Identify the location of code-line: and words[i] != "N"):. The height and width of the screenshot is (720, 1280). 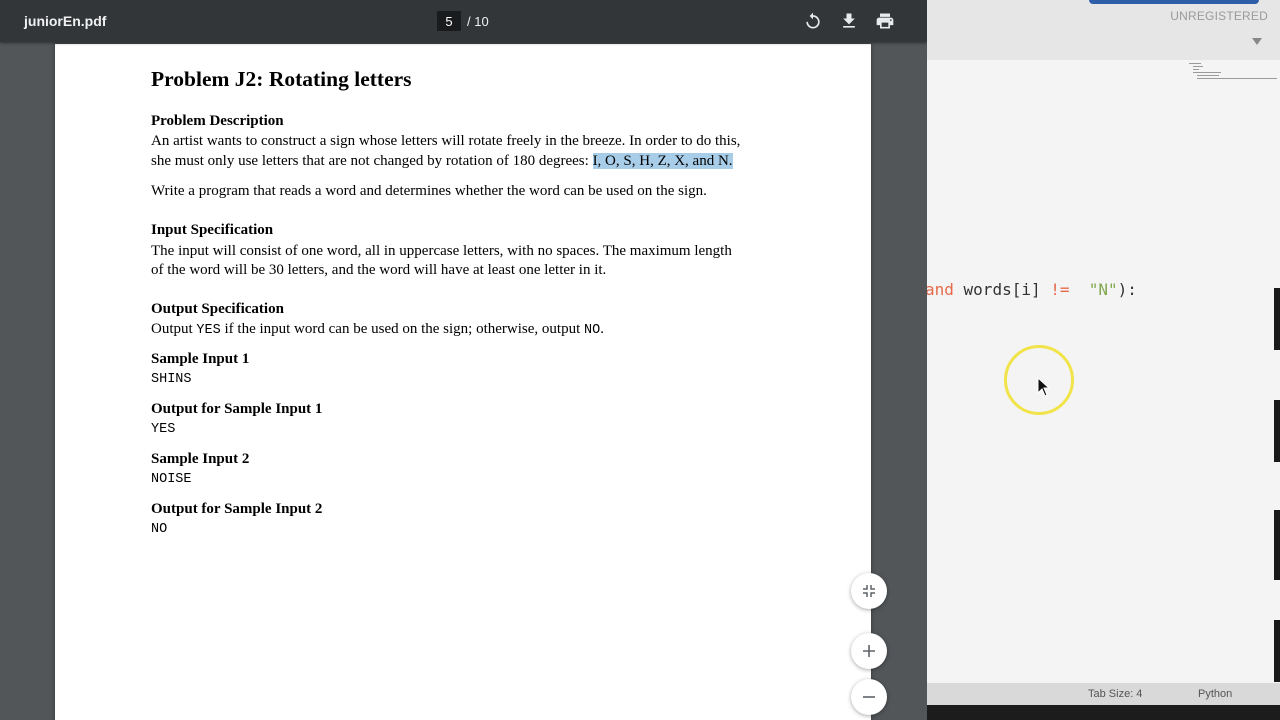
(1032, 289).